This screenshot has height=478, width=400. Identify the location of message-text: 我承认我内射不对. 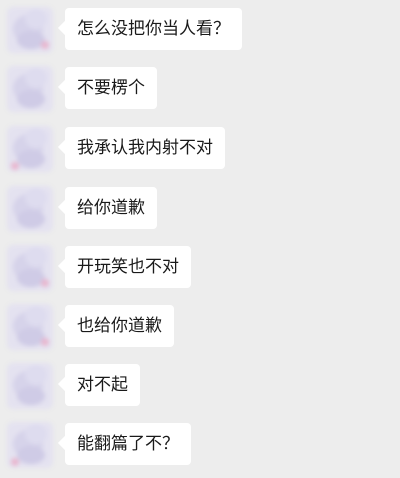
(145, 147).